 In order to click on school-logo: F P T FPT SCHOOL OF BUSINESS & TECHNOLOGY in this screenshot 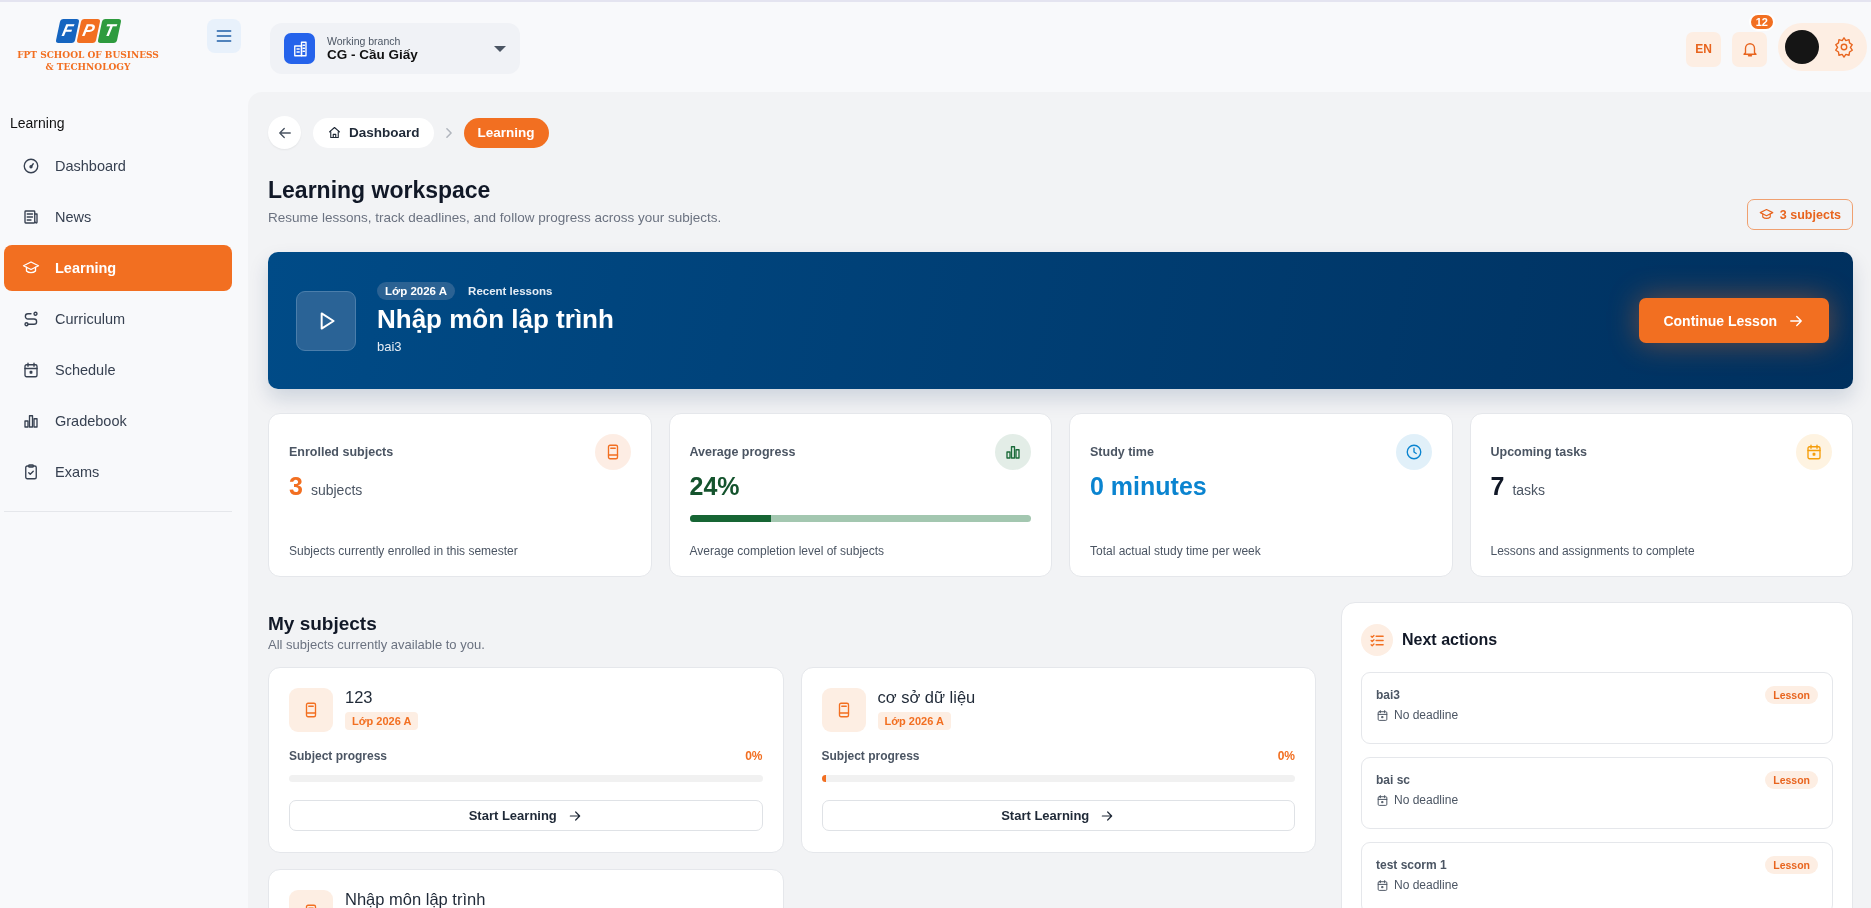, I will do `click(88, 46)`.